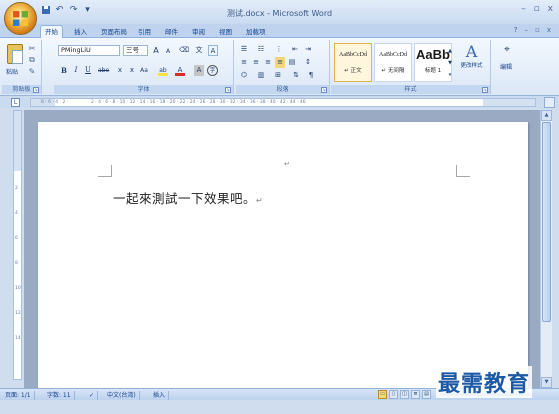 Image resolution: width=559 pixels, height=414 pixels. I want to click on header-paragraph-mark: ↵, so click(287, 164).